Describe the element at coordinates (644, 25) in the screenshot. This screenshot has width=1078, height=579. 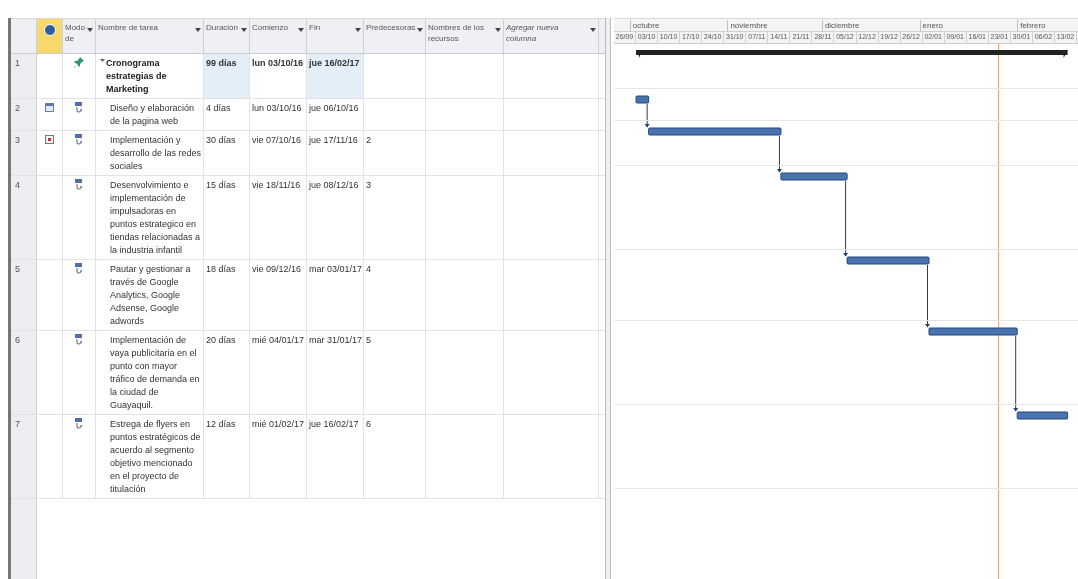
I see `month-label: octubre` at that location.